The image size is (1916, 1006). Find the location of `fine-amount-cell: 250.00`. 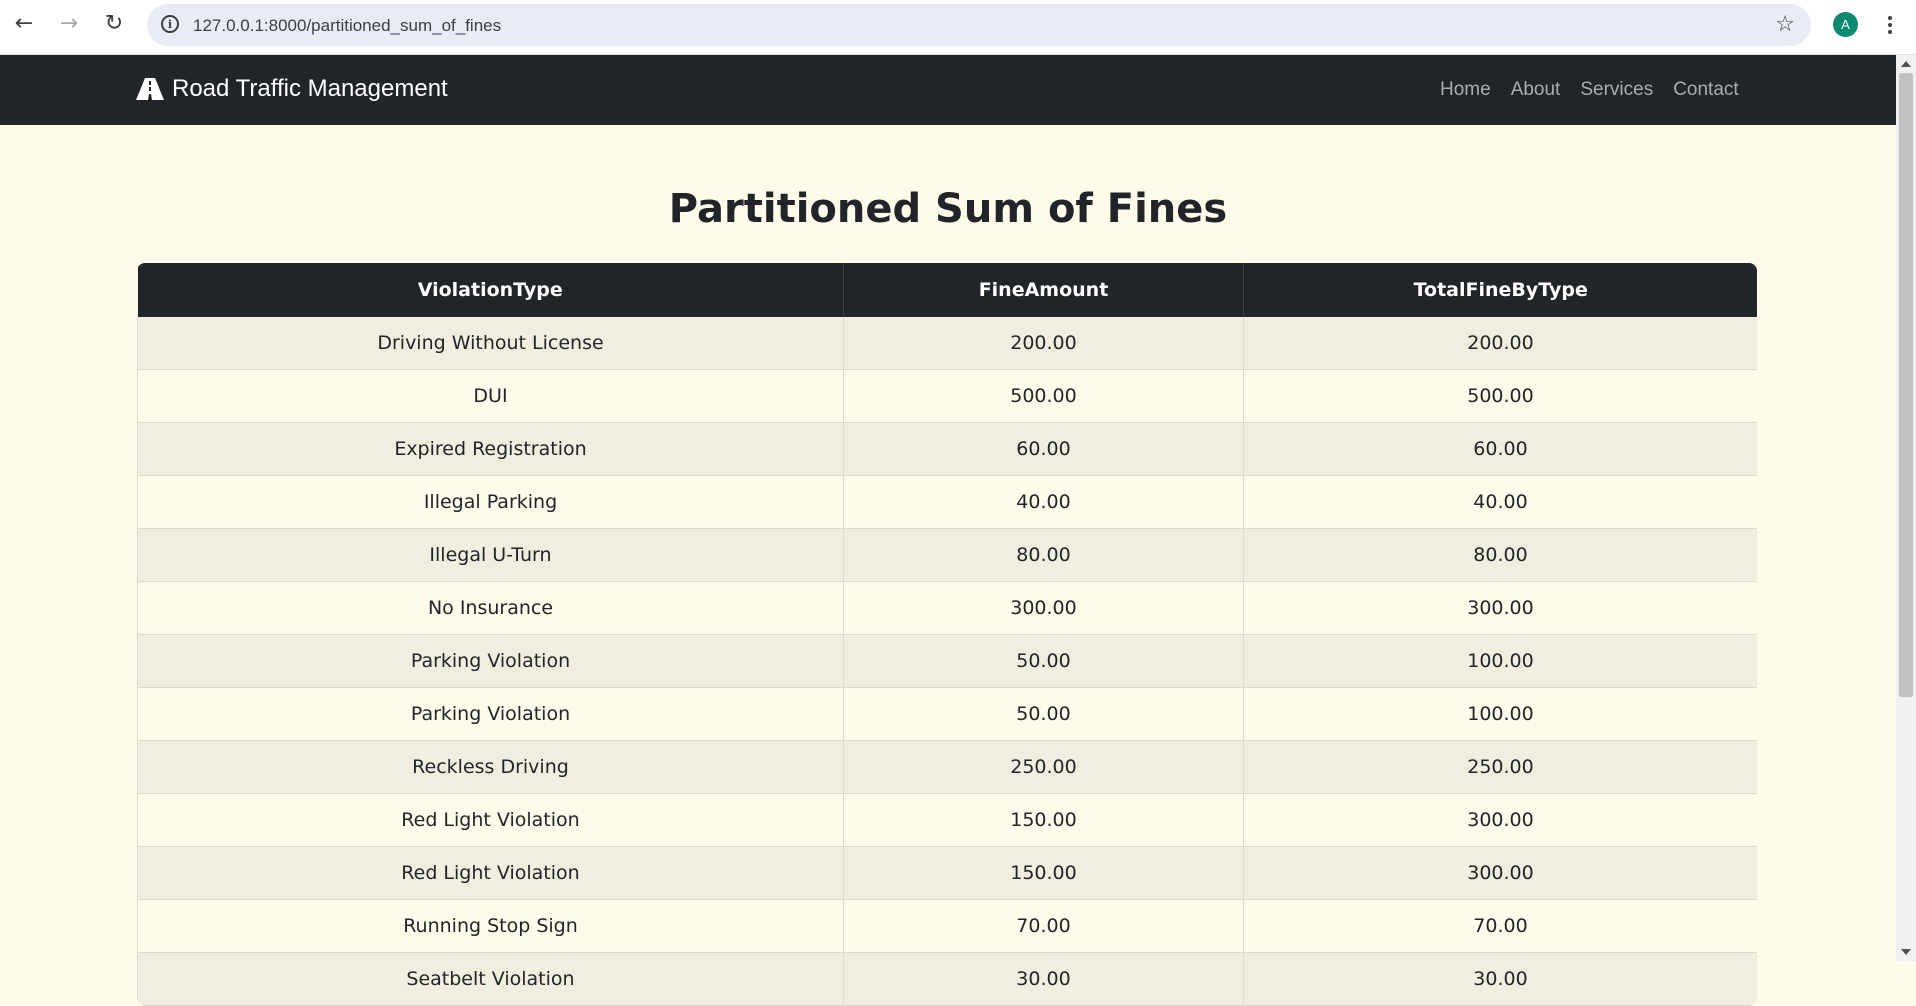

fine-amount-cell: 250.00 is located at coordinates (1043, 767).